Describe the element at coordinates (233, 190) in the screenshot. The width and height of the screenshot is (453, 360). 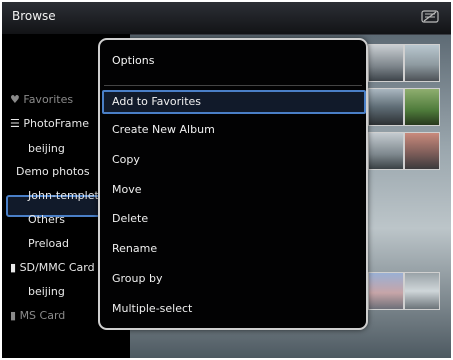
I see `menu-item-move: Move` at that location.